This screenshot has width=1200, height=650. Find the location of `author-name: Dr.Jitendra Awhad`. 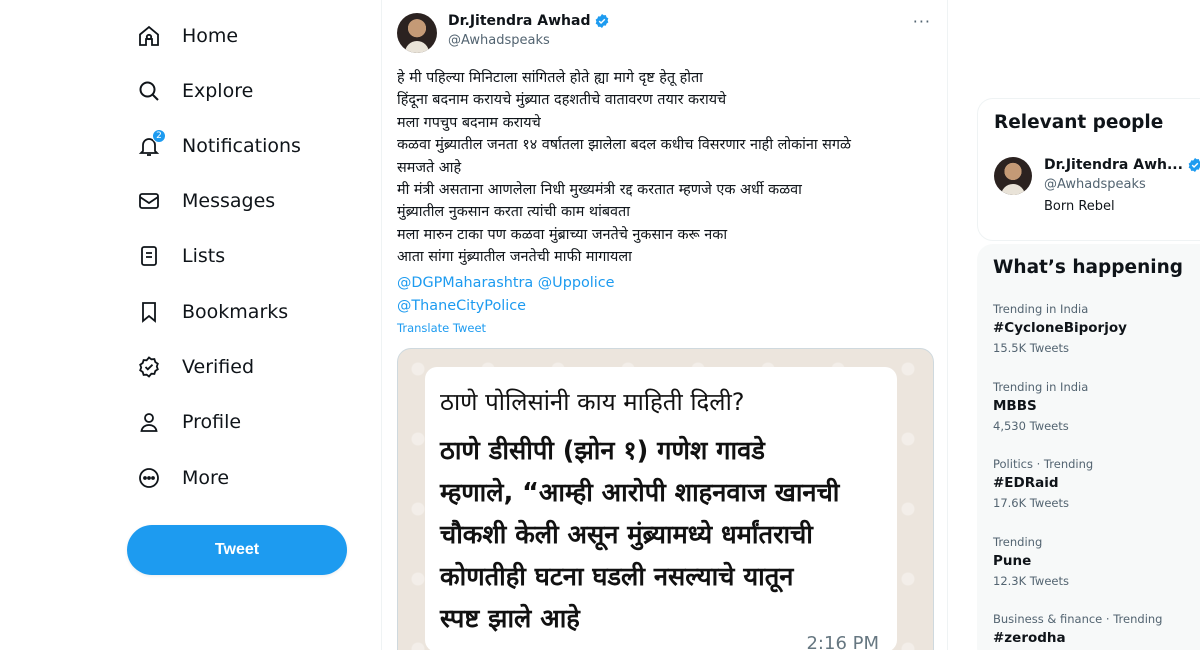

author-name: Dr.Jitendra Awhad is located at coordinates (519, 21).